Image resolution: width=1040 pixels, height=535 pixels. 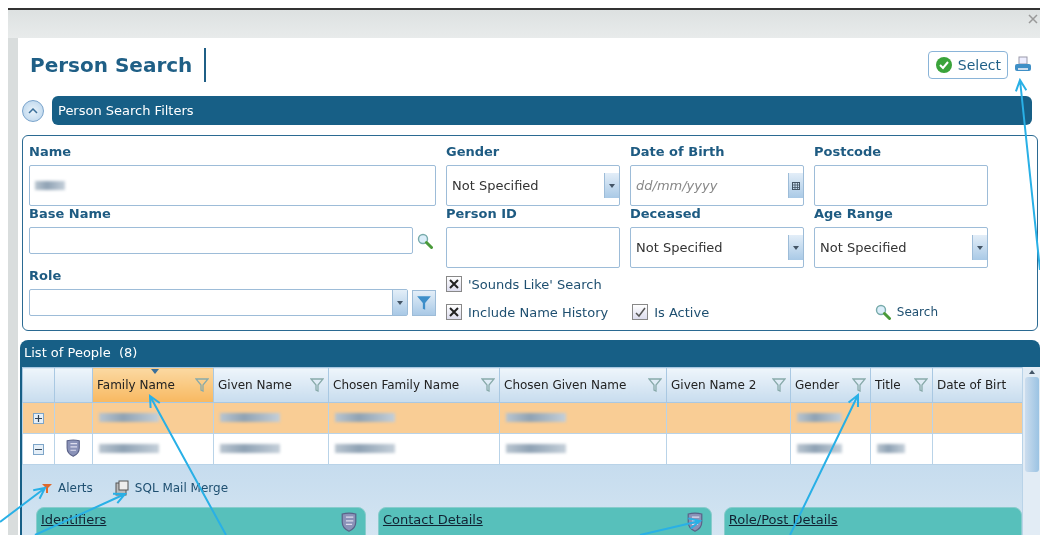 What do you see at coordinates (70, 213) in the screenshot?
I see `field-label: Base Name` at bounding box center [70, 213].